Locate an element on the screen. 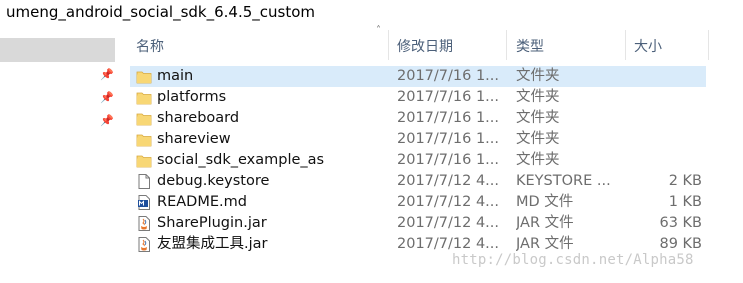 This screenshot has height=283, width=743. file-size: 63 KB is located at coordinates (680, 223).